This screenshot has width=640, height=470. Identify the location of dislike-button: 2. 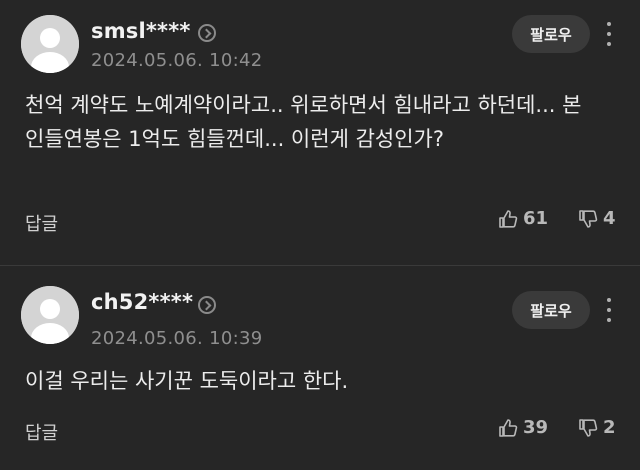
(597, 427).